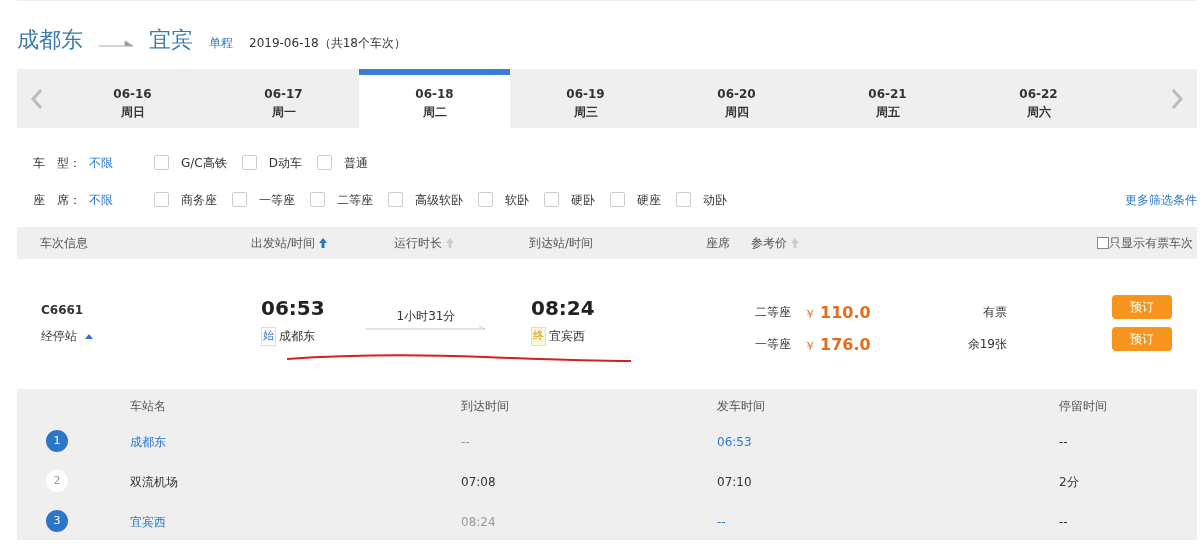 The image size is (1204, 554). What do you see at coordinates (439, 200) in the screenshot?
I see `checkbox-label: 高级软卧` at bounding box center [439, 200].